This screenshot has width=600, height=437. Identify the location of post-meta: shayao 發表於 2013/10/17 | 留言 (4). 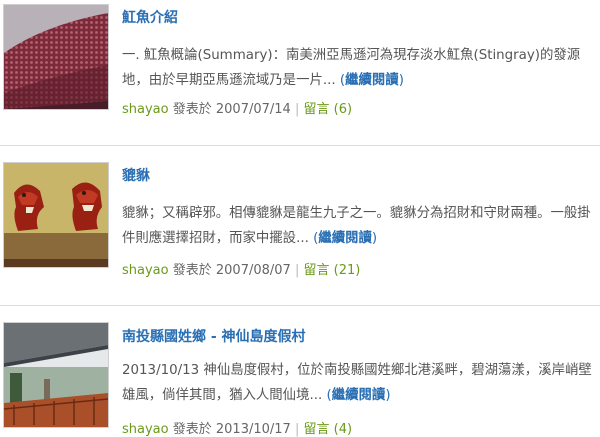
(237, 427).